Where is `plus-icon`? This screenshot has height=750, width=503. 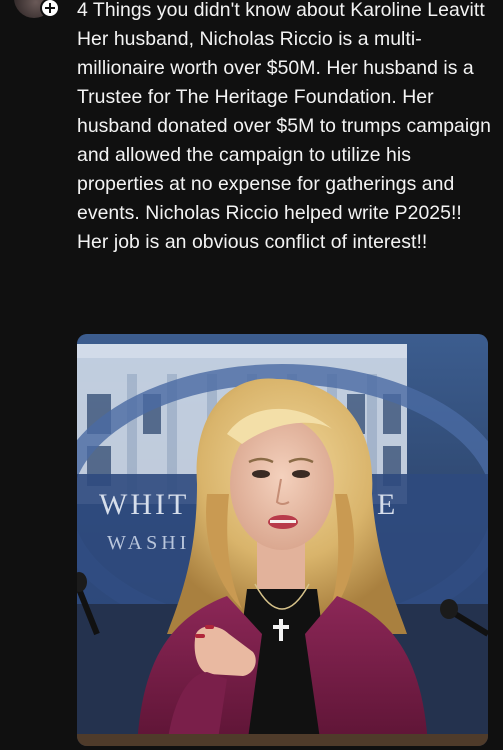
plus-icon is located at coordinates (50, 8).